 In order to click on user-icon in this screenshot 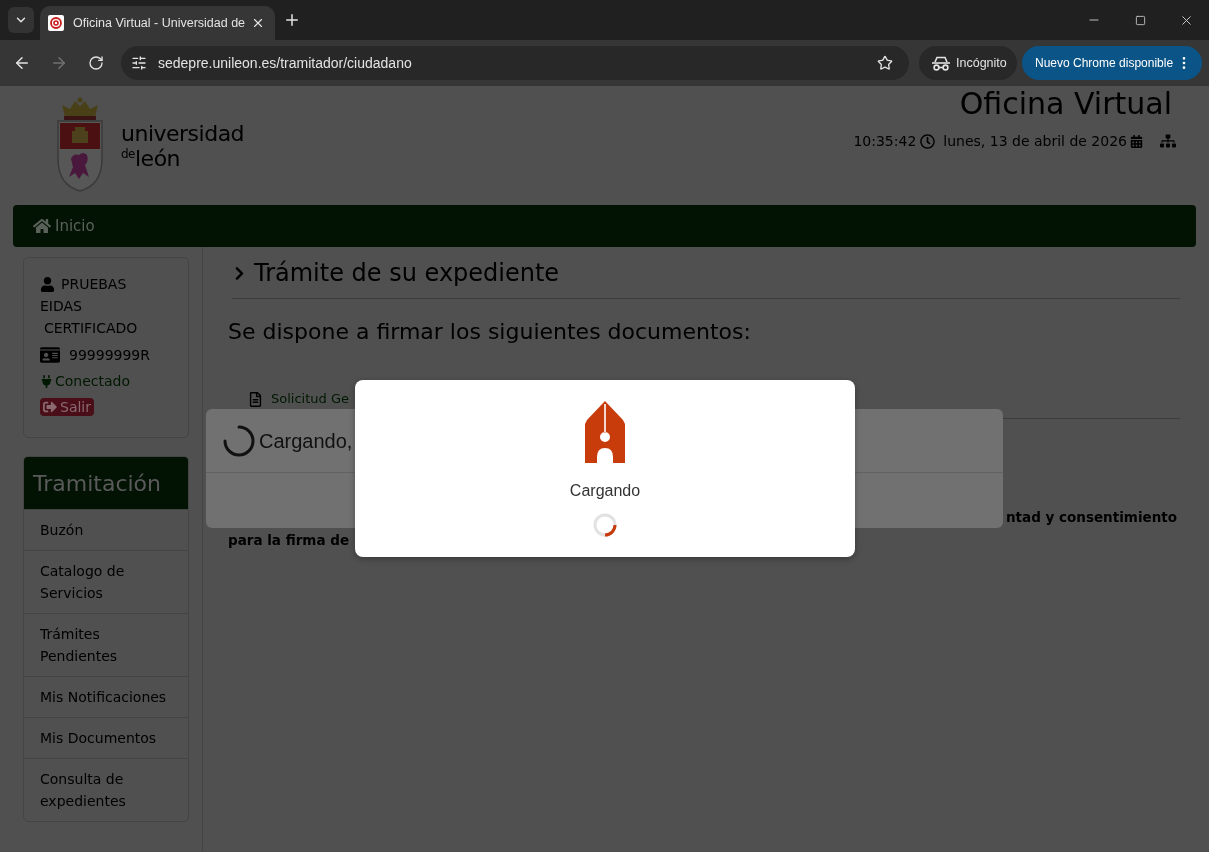, I will do `click(47, 284)`.